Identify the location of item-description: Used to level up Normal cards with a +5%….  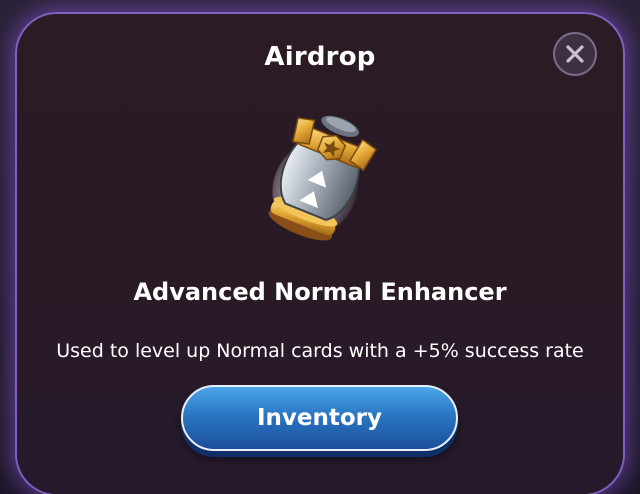
(320, 351).